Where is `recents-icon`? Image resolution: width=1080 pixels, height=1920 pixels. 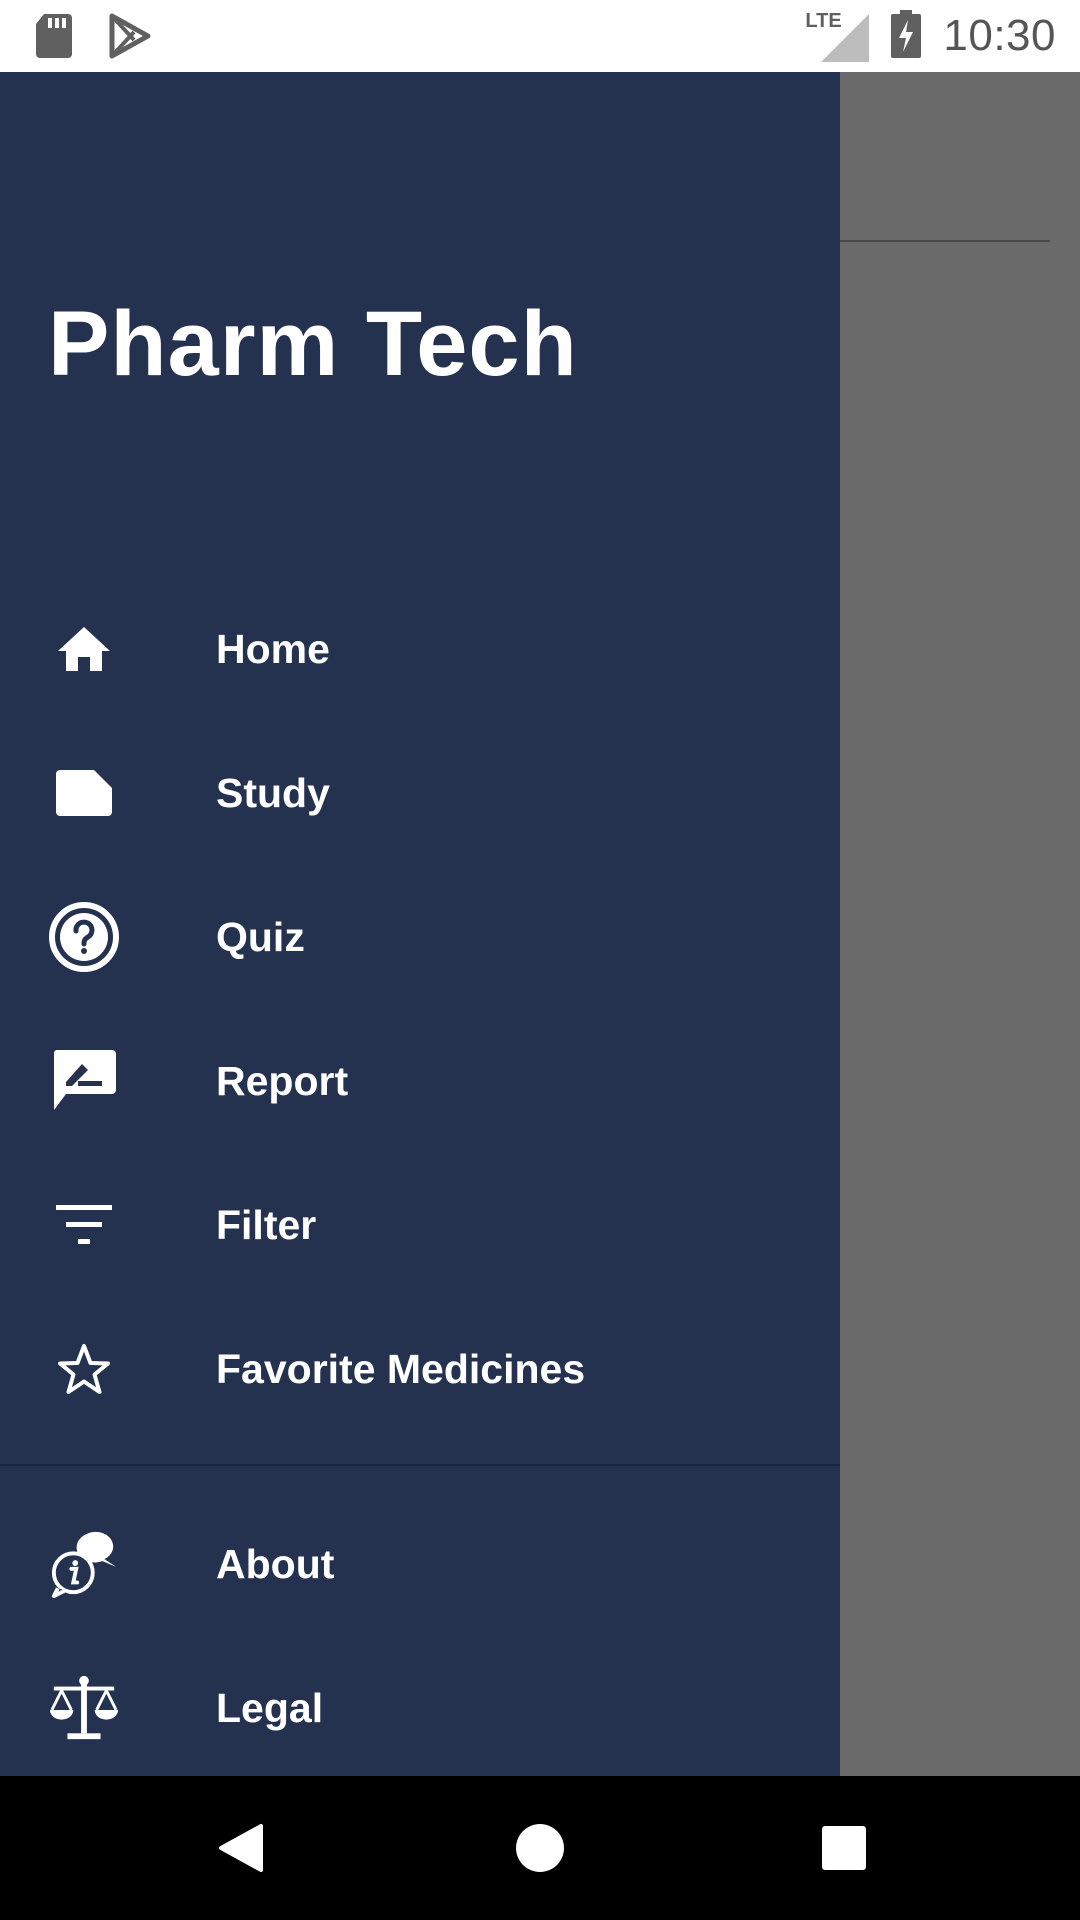 recents-icon is located at coordinates (844, 1848).